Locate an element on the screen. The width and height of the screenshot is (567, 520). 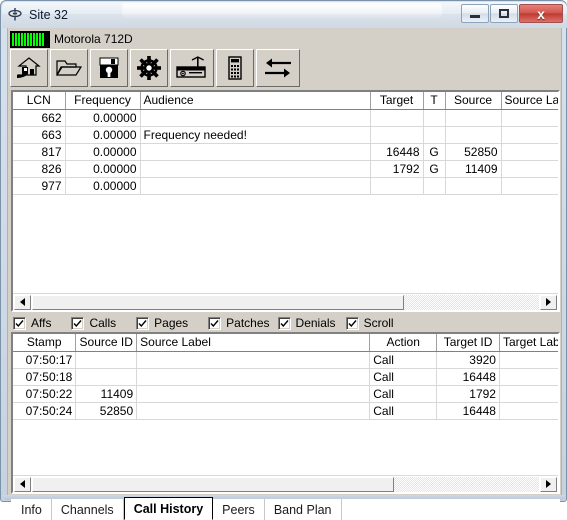
filter-pages: Pages is located at coordinates (162, 323).